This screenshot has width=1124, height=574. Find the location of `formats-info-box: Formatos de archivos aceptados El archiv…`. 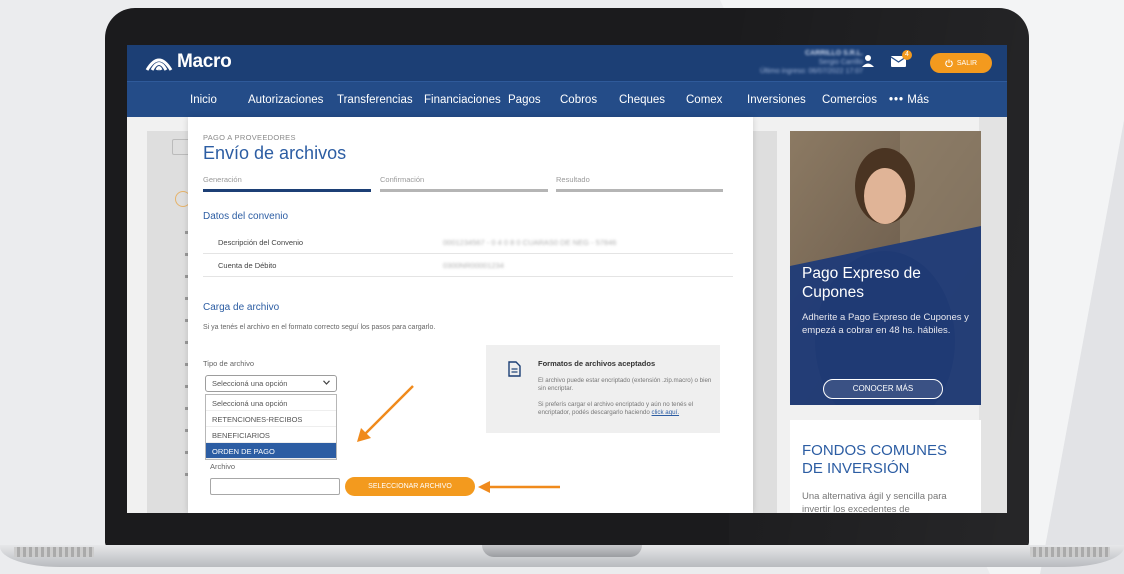

formats-info-box: Formatos de archivos aceptados El archiv… is located at coordinates (603, 389).